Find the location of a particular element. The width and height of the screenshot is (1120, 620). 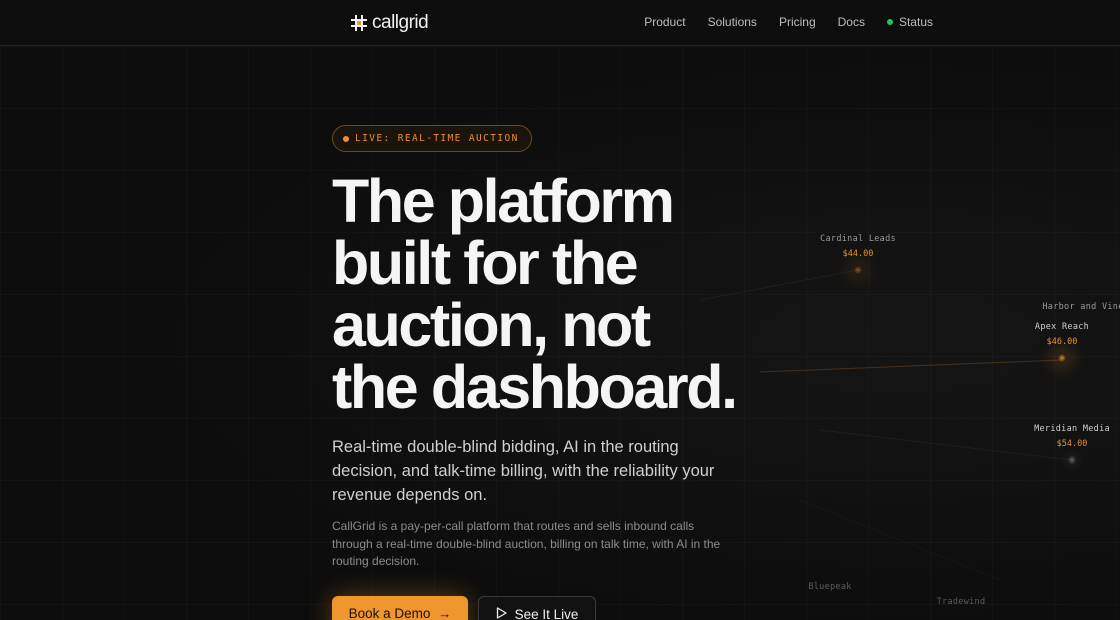

headline-line-2: built for the is located at coordinates (485, 263).